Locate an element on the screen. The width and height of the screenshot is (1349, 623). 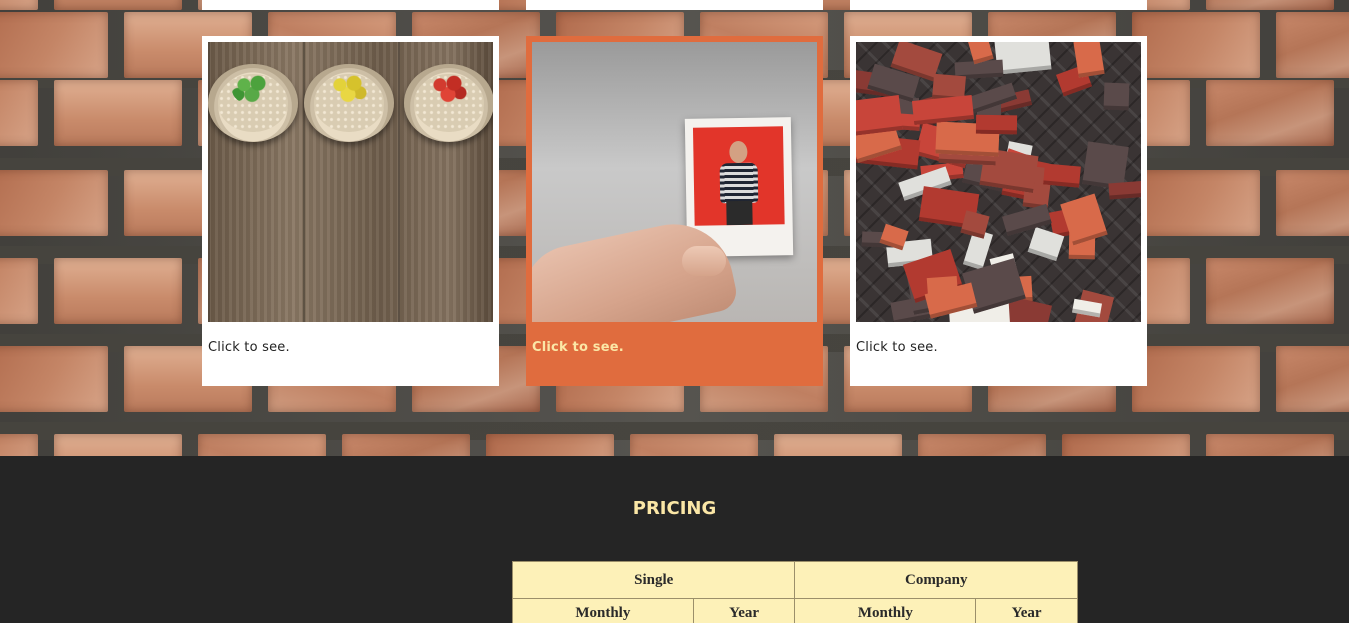
pricing-title: PRICING is located at coordinates (674, 508).